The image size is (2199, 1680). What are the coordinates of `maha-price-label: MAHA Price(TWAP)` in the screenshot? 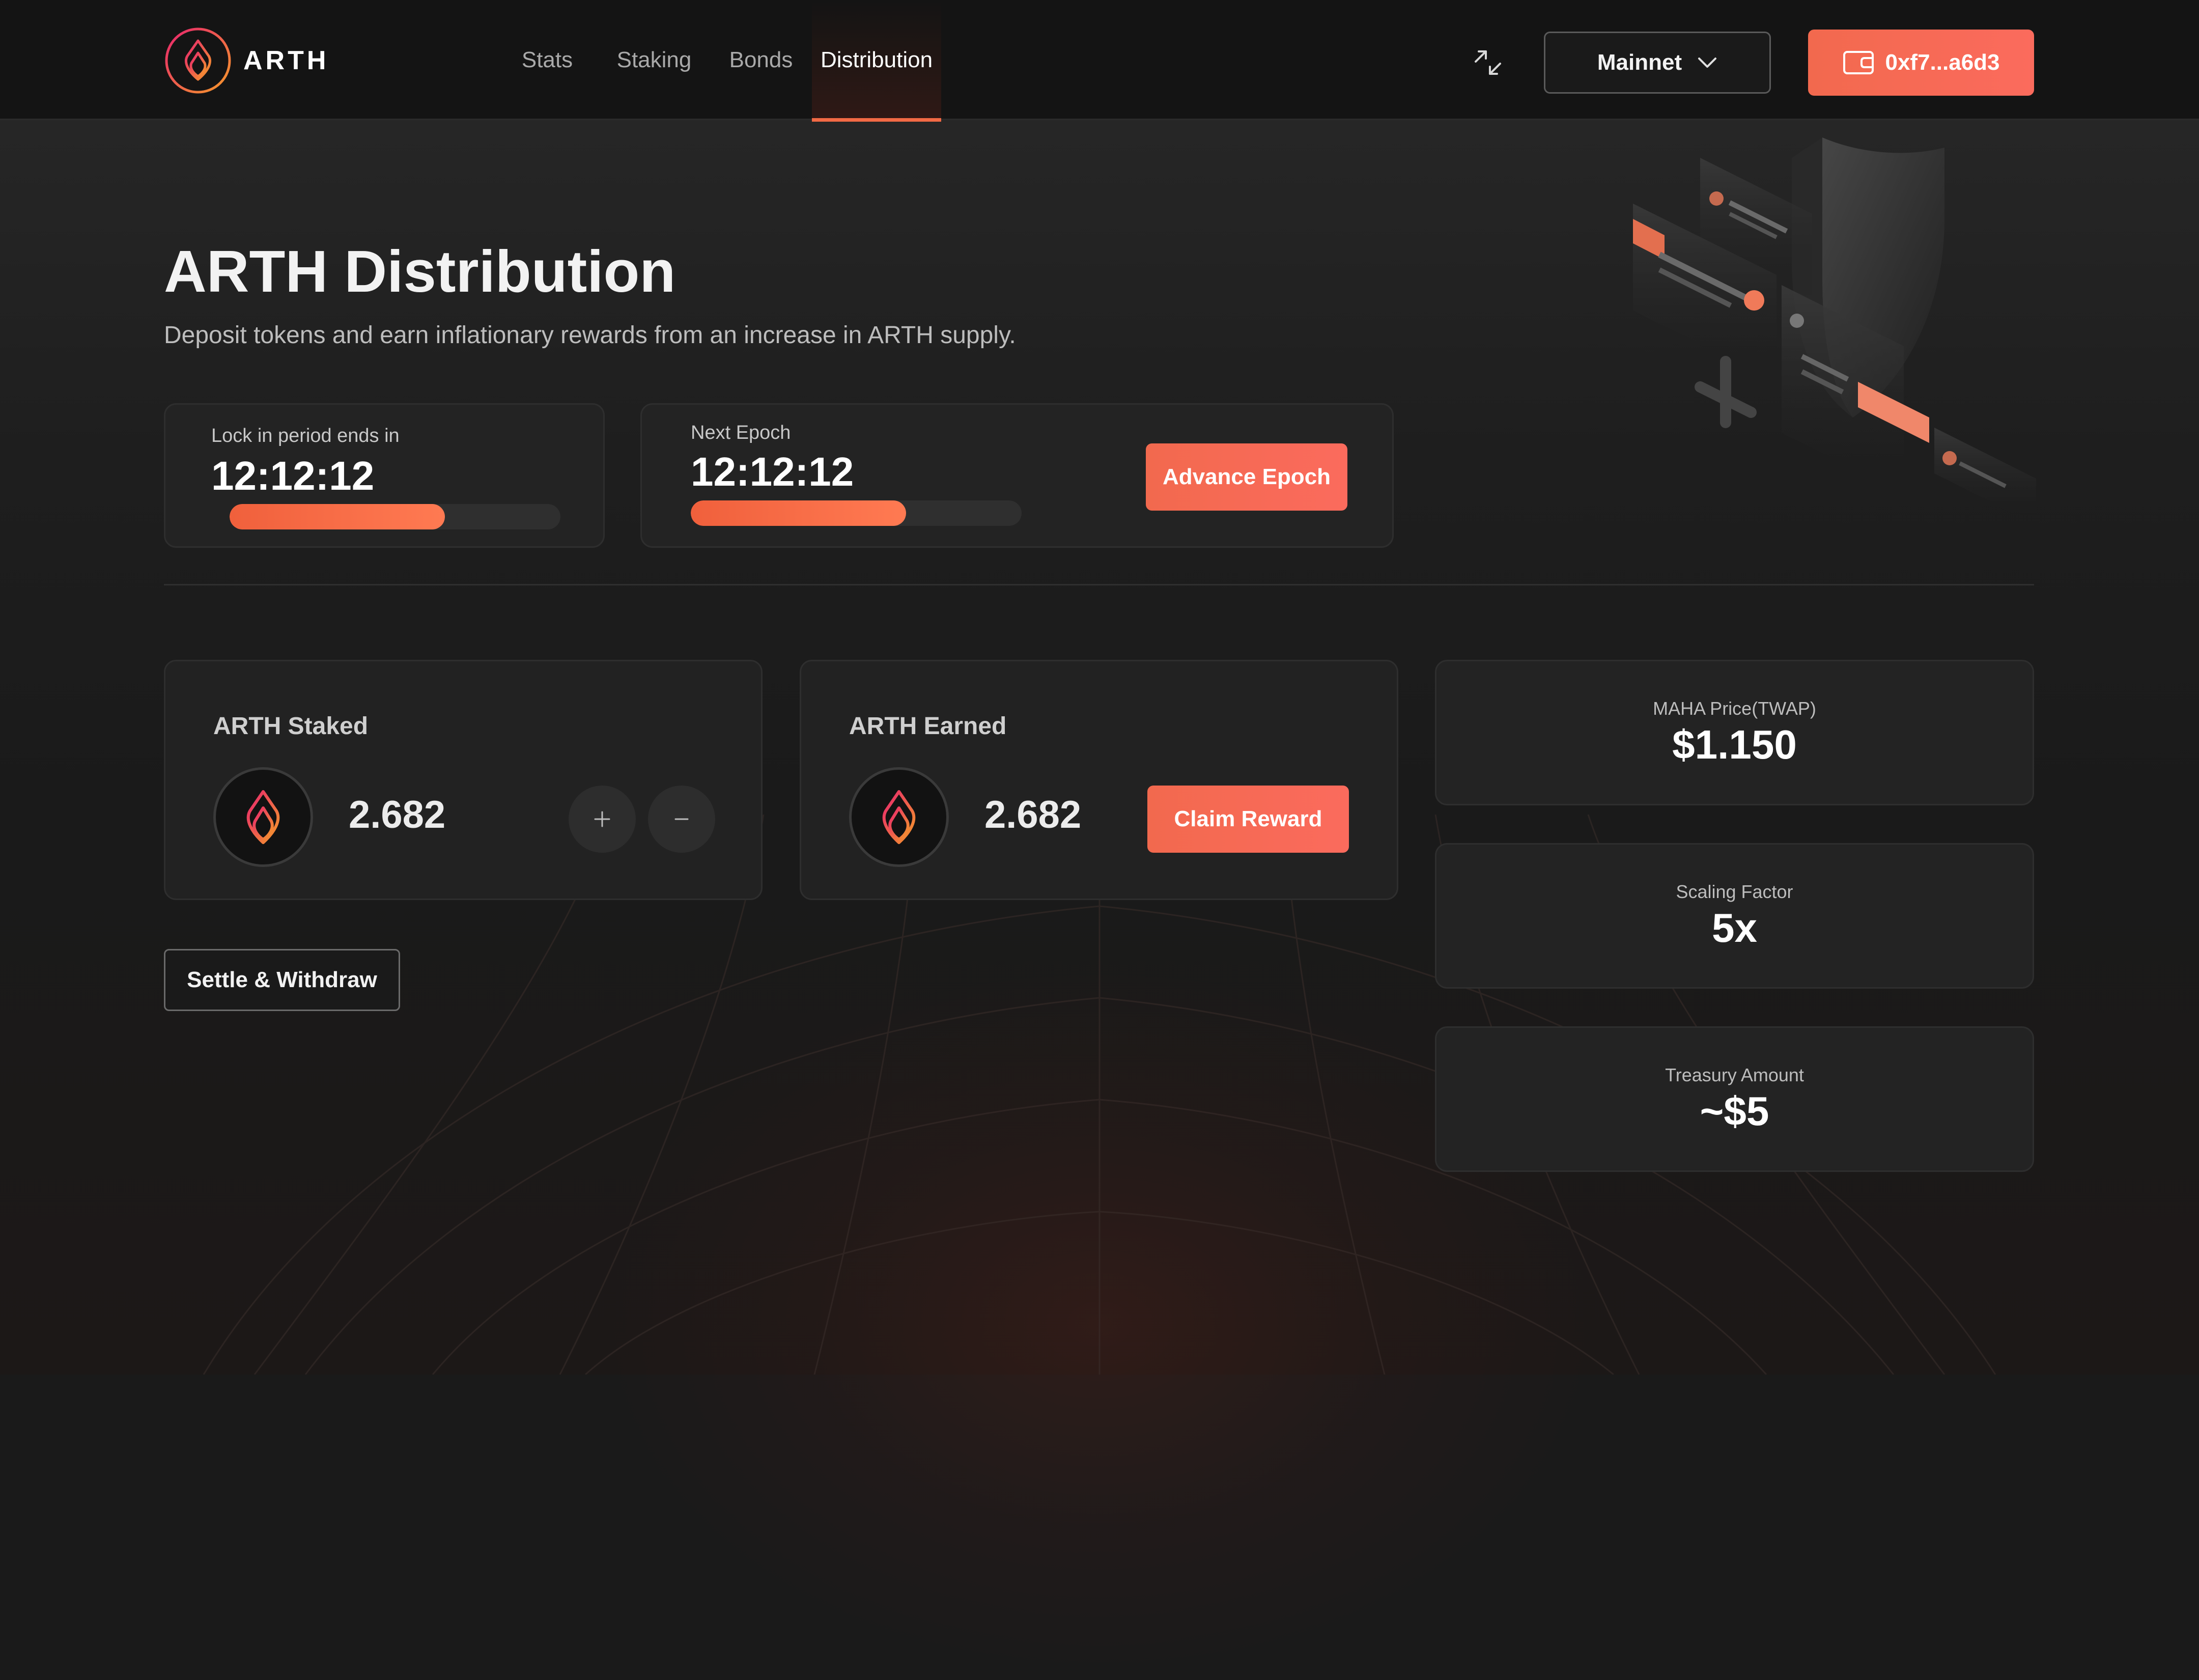 It's located at (1734, 708).